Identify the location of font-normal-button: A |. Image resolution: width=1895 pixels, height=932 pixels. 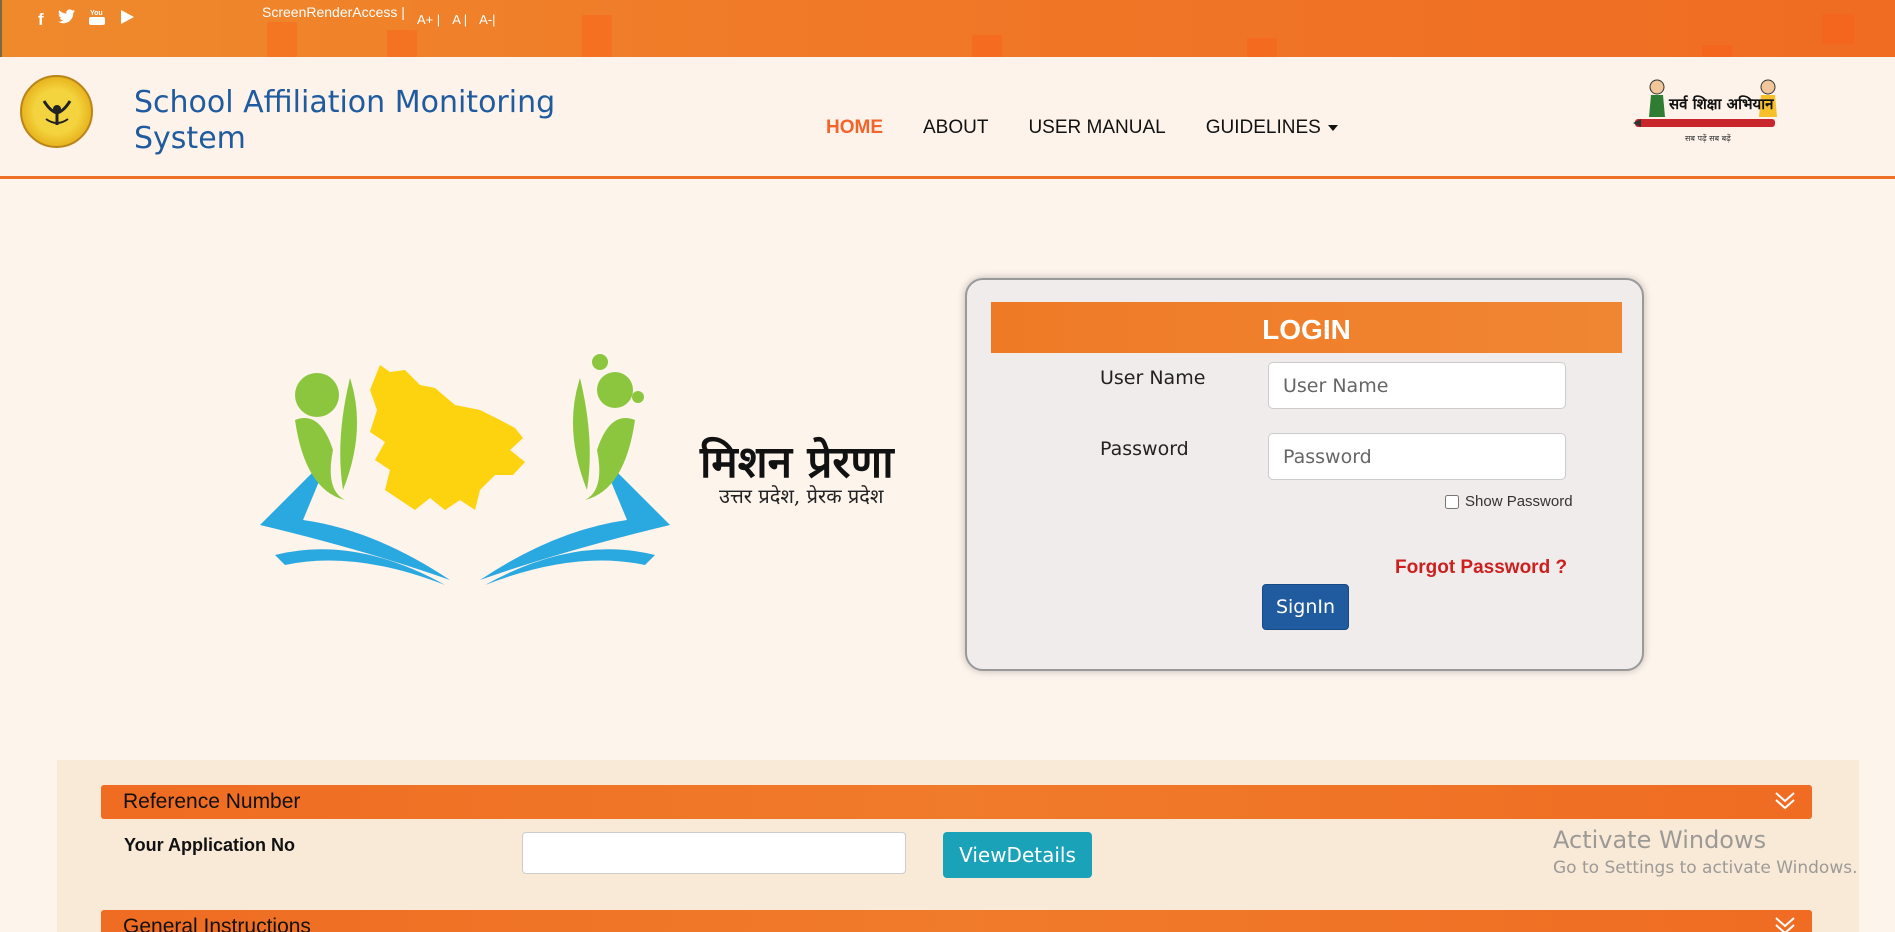
(459, 19).